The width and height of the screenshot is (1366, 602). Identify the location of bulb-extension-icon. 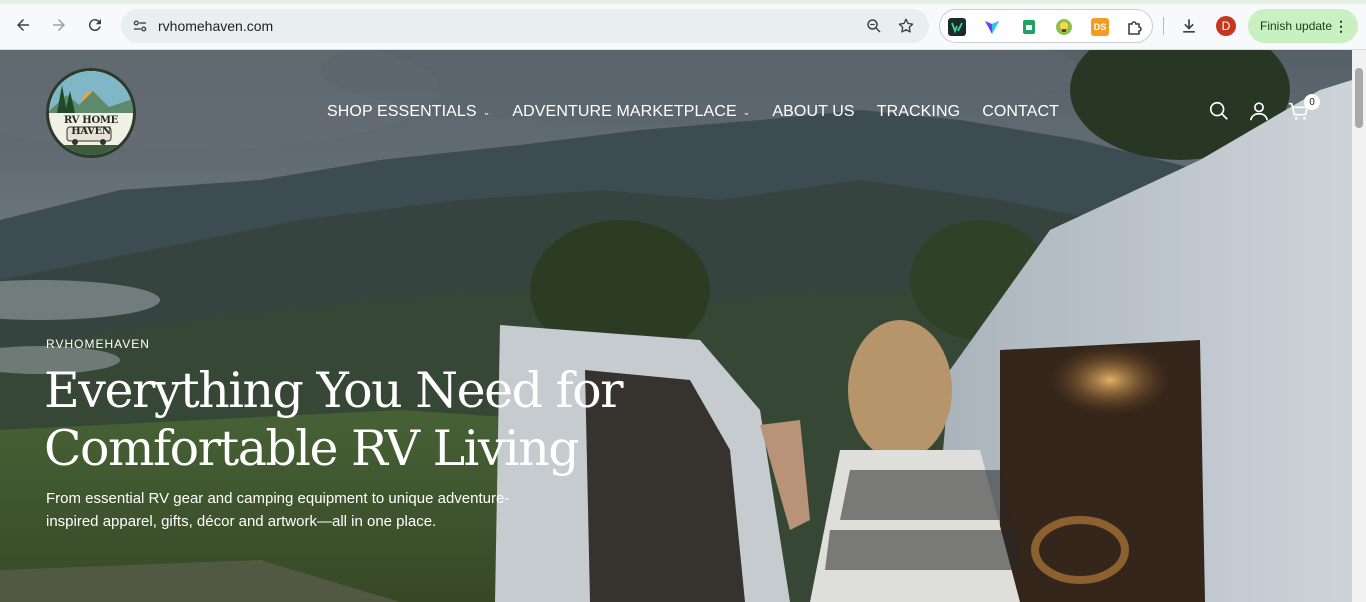
(1064, 27).